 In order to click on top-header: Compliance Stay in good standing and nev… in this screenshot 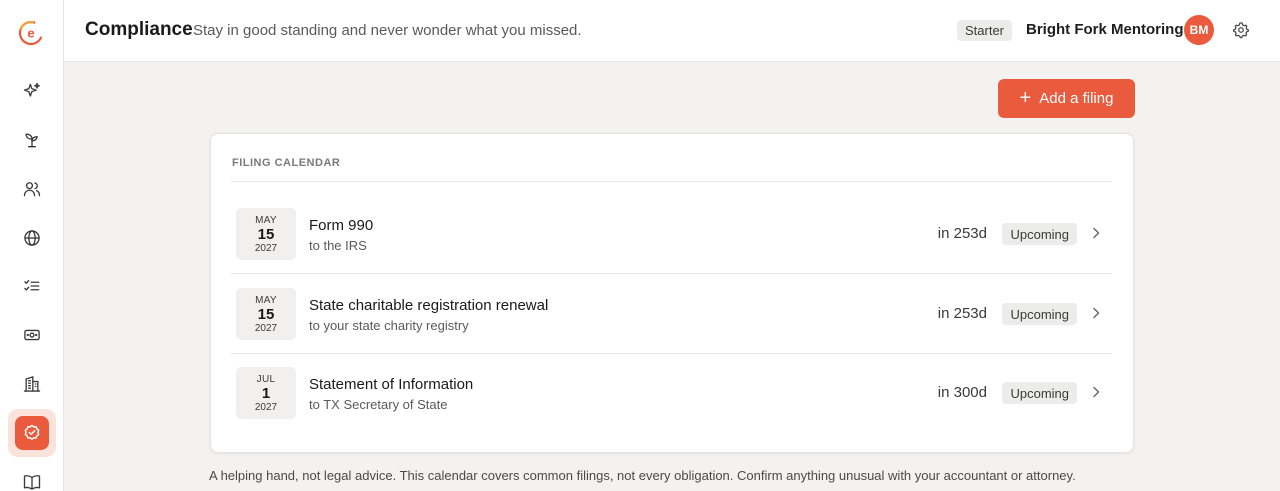, I will do `click(672, 31)`.